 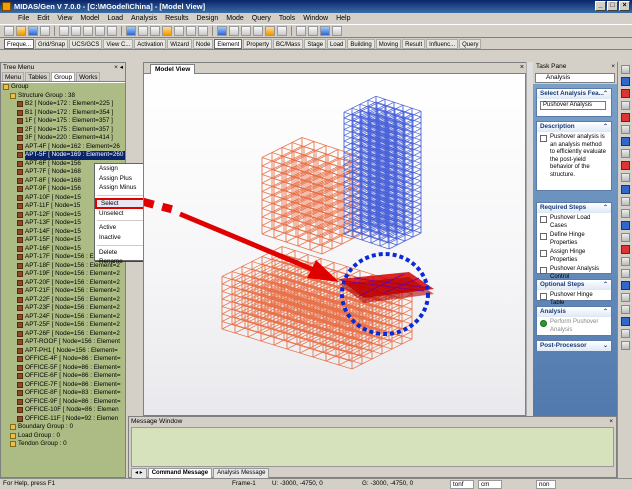 What do you see at coordinates (63, 410) in the screenshot?
I see `tree-row: OFFICE-10F [ Node=86 : Elemen` at bounding box center [63, 410].